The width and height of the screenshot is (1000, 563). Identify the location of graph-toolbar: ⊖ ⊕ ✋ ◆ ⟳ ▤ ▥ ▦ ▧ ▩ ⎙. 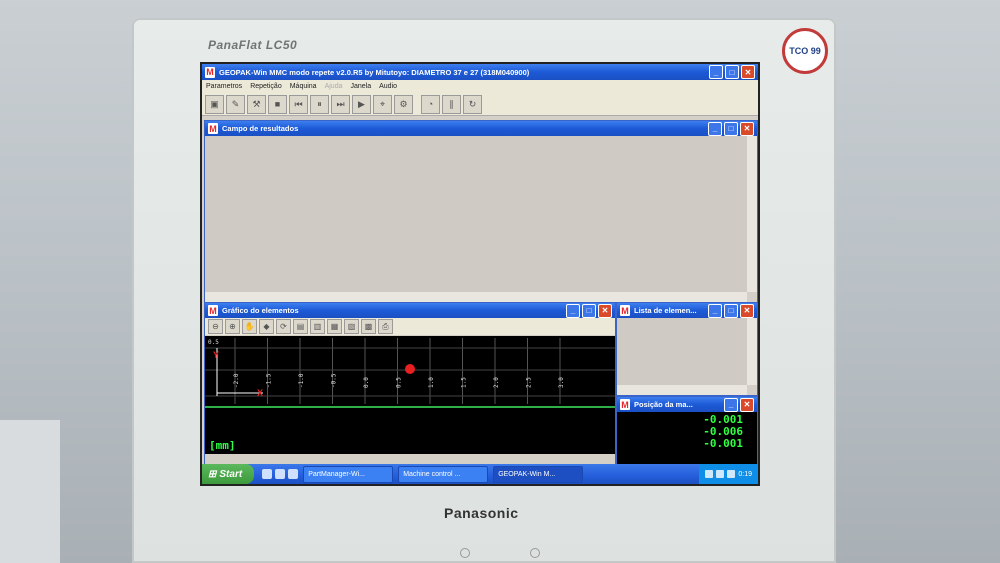
(410, 326).